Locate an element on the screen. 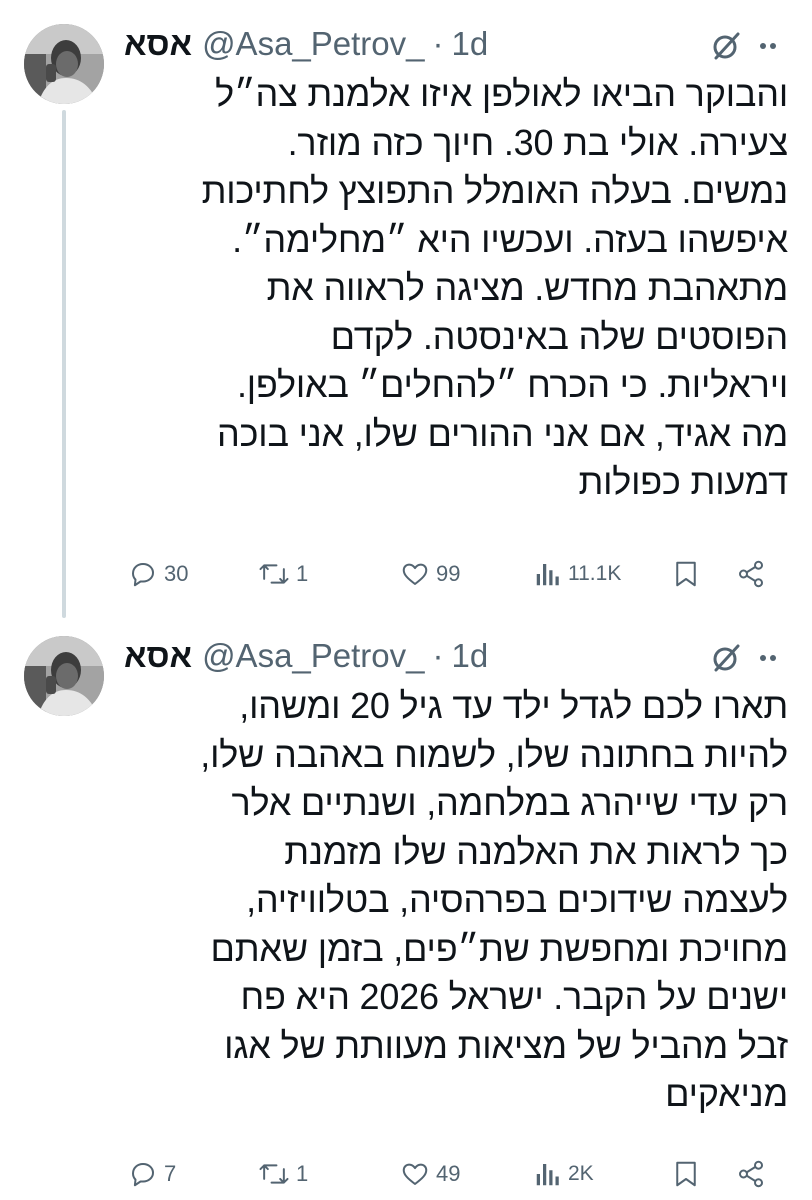 The width and height of the screenshot is (812, 1200). reply-count: 7 is located at coordinates (170, 1173).